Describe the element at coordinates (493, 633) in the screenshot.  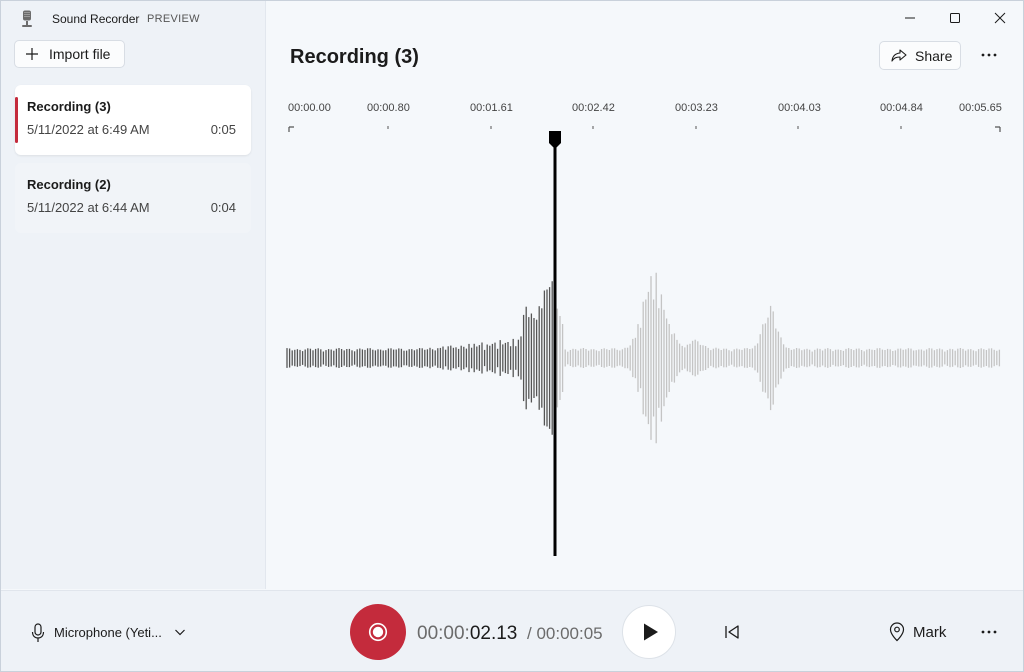
I see `current-time-value: 02.13` at that location.